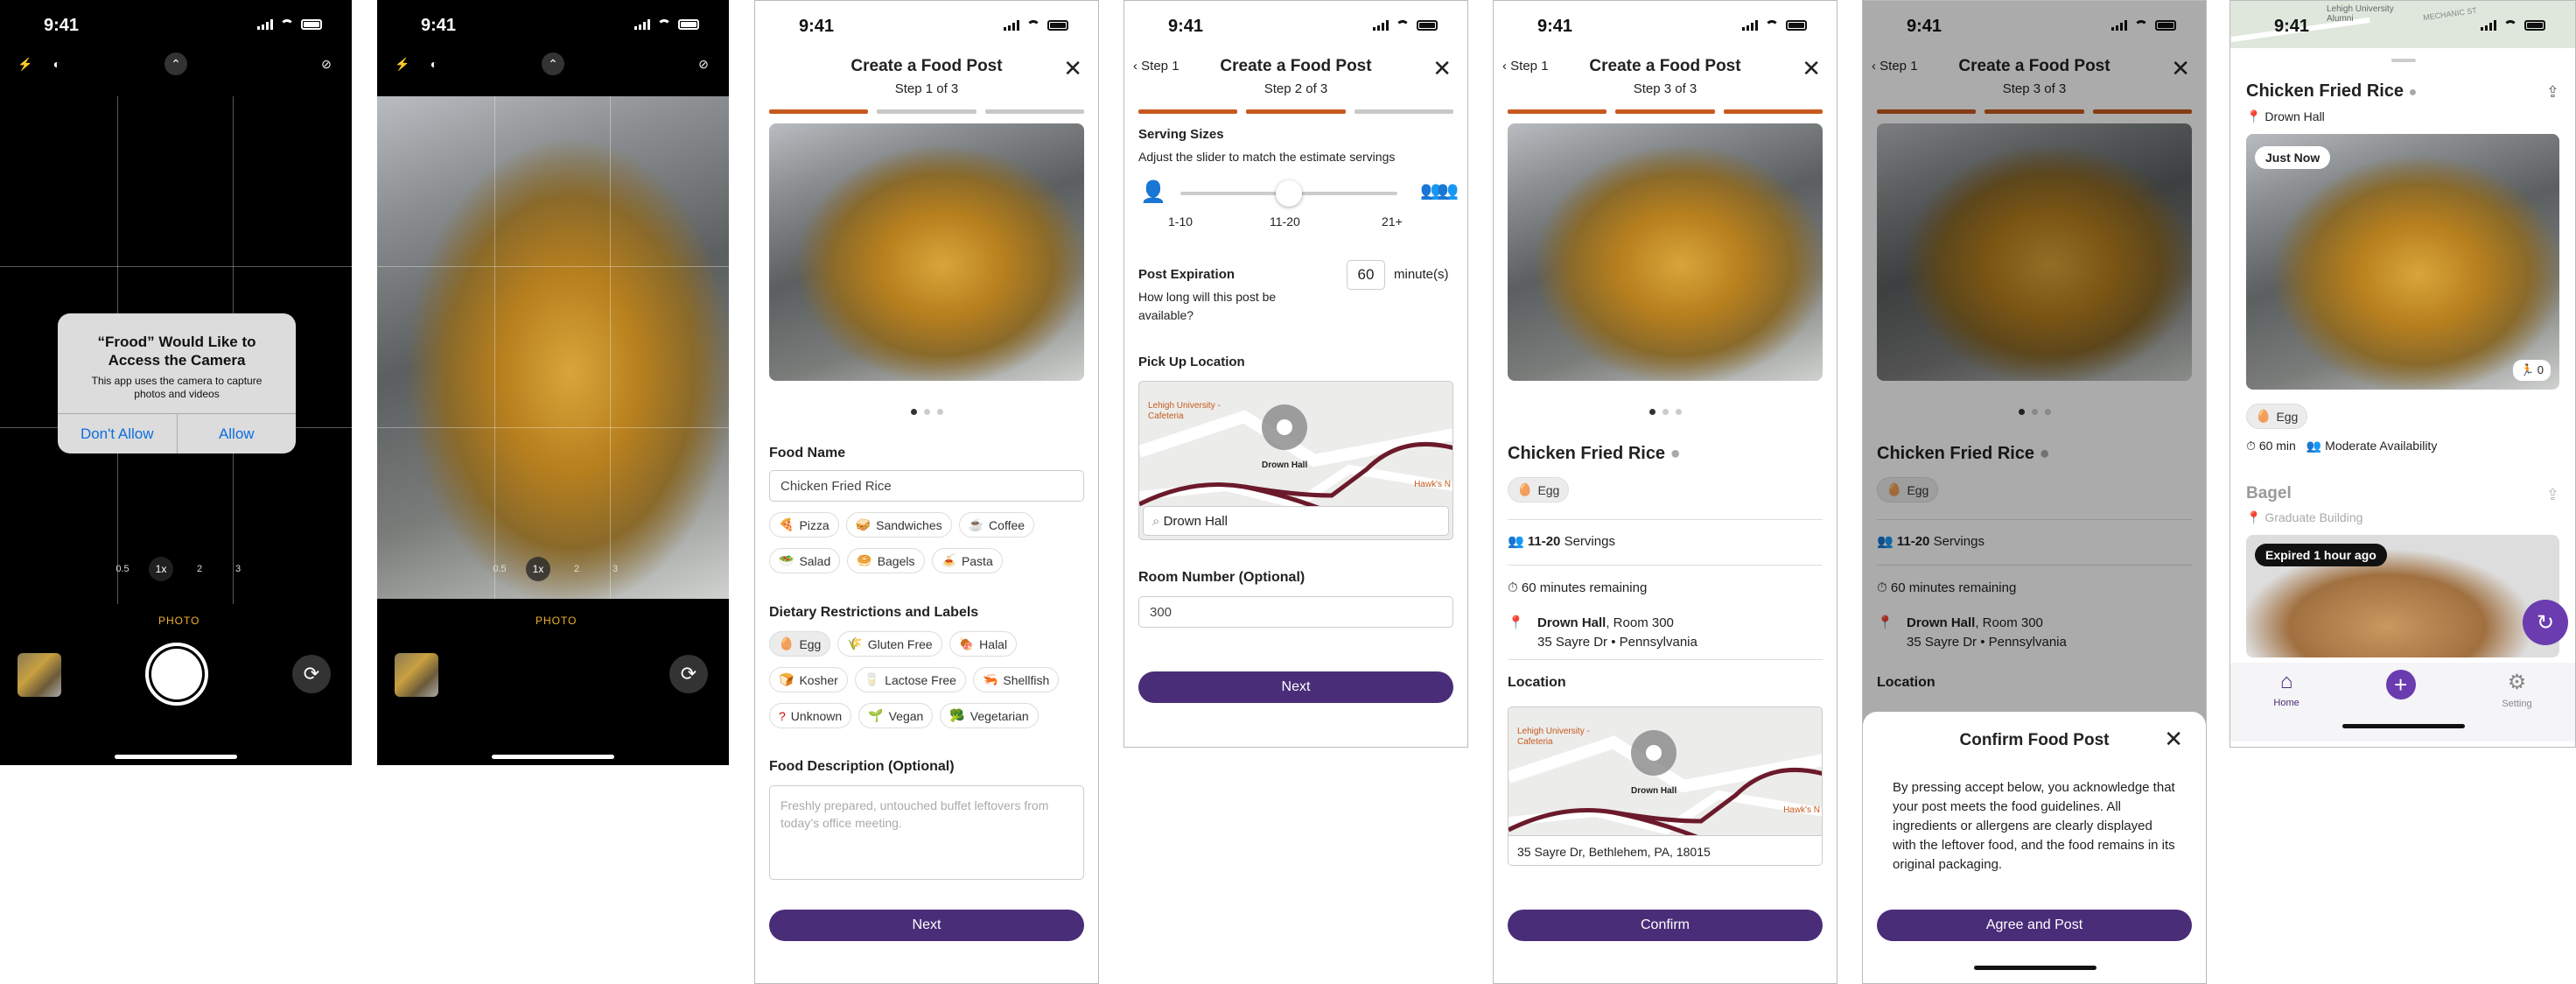 This screenshot has height=984, width=2576. Describe the element at coordinates (889, 644) in the screenshot. I see `chip-gluten-free: 🌾 Gluten Free` at that location.